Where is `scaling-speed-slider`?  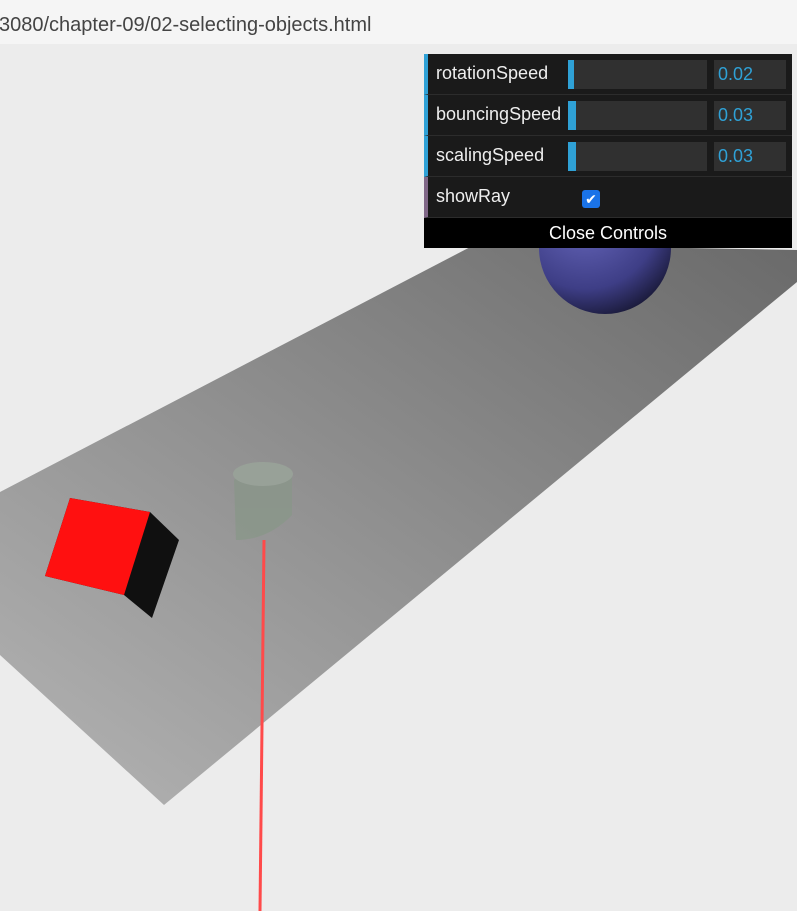
scaling-speed-slider is located at coordinates (637, 156).